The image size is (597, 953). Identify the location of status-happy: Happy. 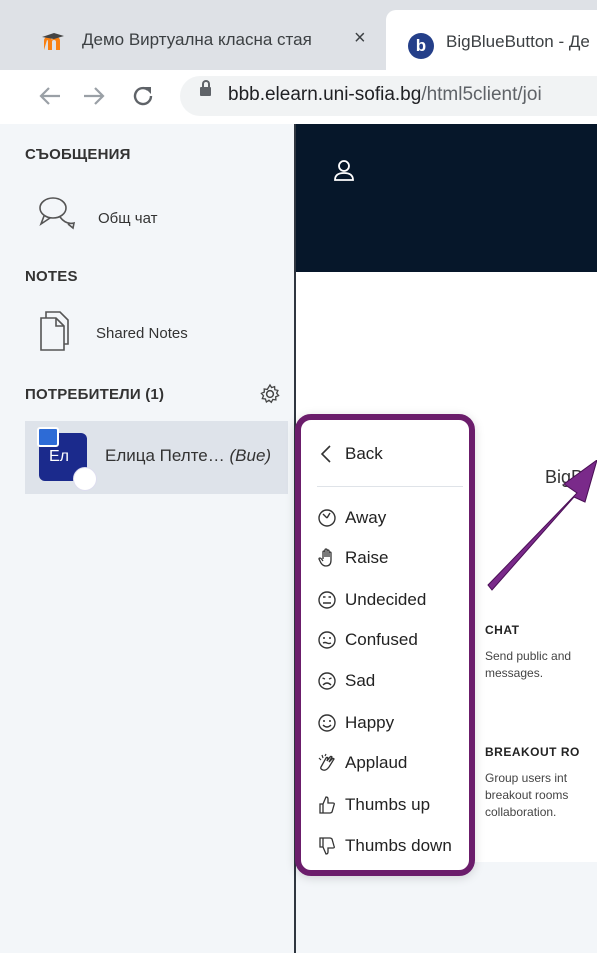
(355, 723).